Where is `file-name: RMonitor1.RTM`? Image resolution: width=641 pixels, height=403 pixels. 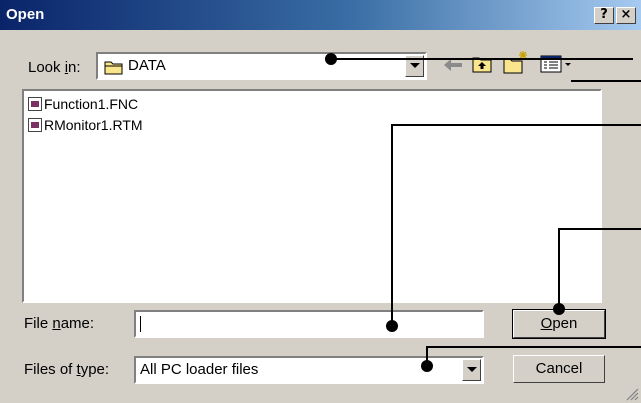 file-name: RMonitor1.RTM is located at coordinates (93, 125).